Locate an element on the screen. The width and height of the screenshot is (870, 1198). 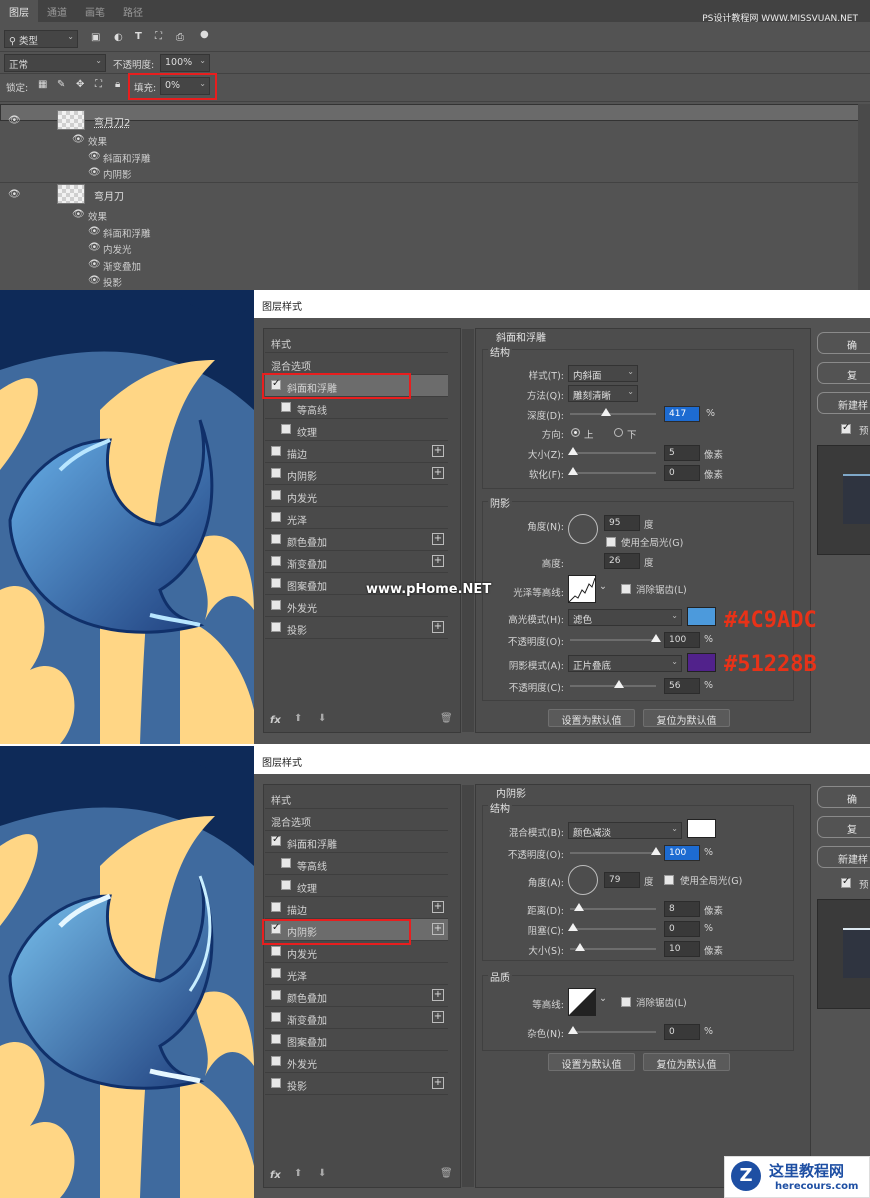
style-item-stroke: 描边 + is located at coordinates (356, 452).